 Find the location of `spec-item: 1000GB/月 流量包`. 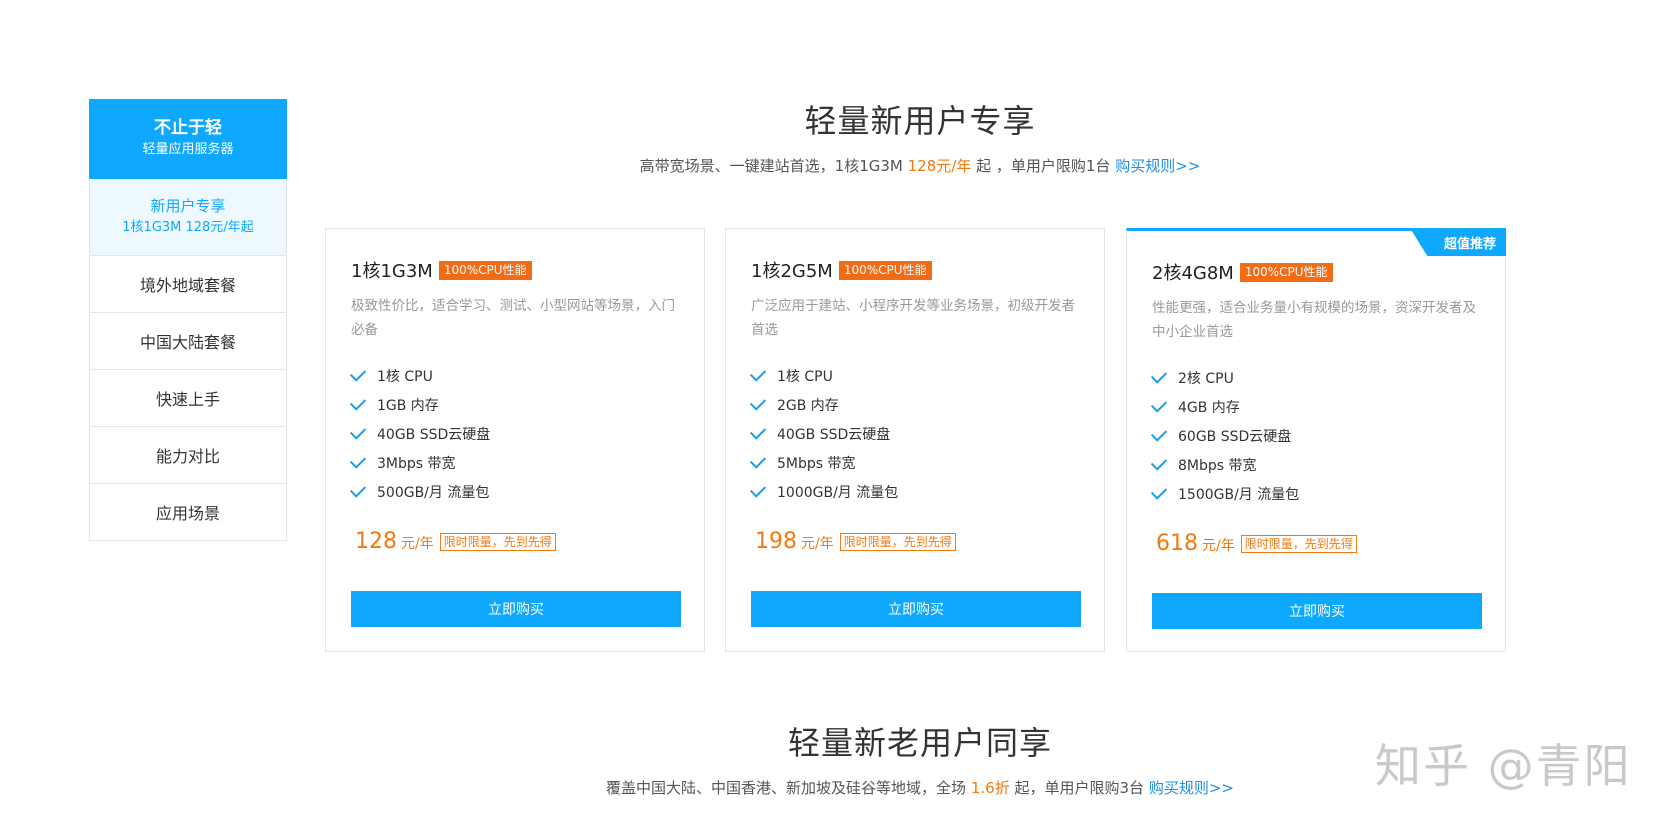

spec-item: 1000GB/月 流量包 is located at coordinates (824, 491).